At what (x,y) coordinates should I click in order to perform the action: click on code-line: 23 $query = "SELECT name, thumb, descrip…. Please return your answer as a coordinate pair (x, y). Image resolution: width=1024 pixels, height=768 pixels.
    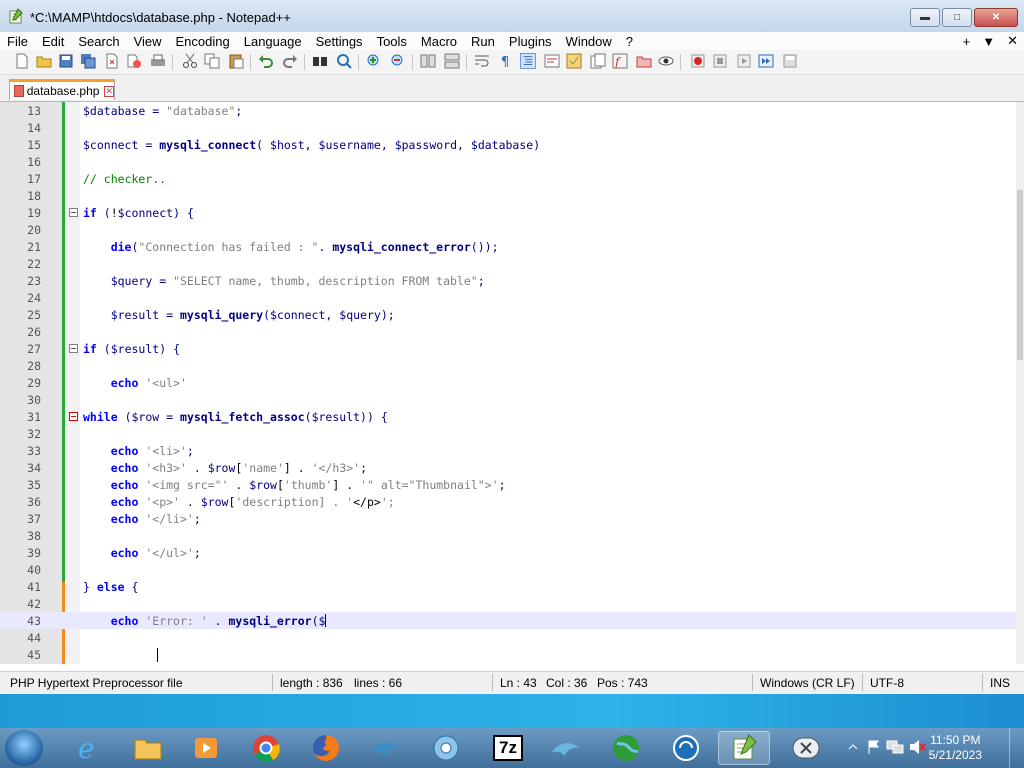
    Looking at the image, I should click on (508, 280).